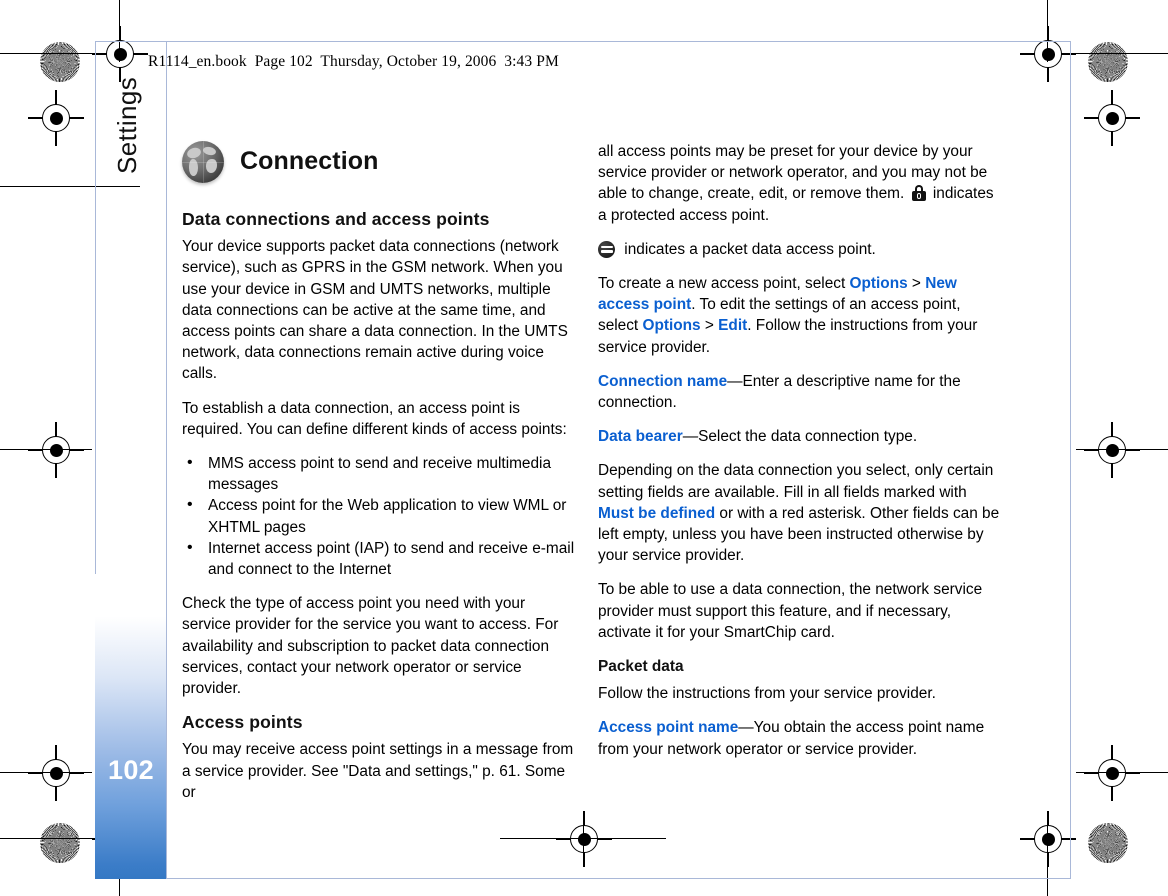 This screenshot has width=1168, height=896. Describe the element at coordinates (724, 284) in the screenshot. I see `create-text-1: To create a new access point, select` at that location.